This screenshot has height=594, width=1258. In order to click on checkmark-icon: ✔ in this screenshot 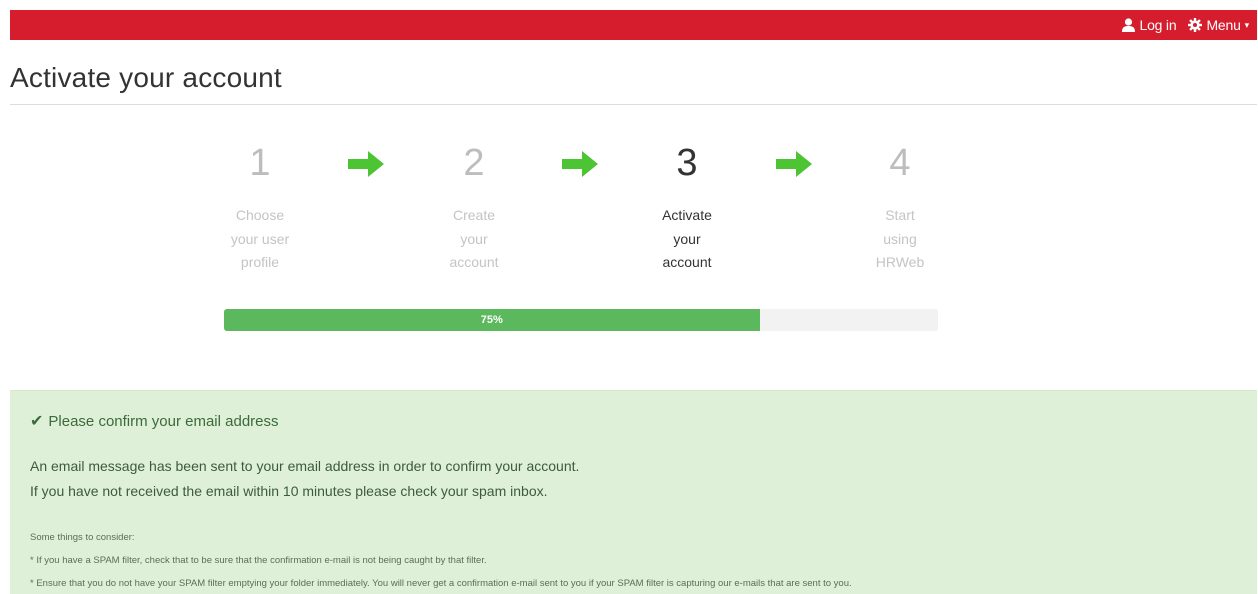, I will do `click(37, 421)`.